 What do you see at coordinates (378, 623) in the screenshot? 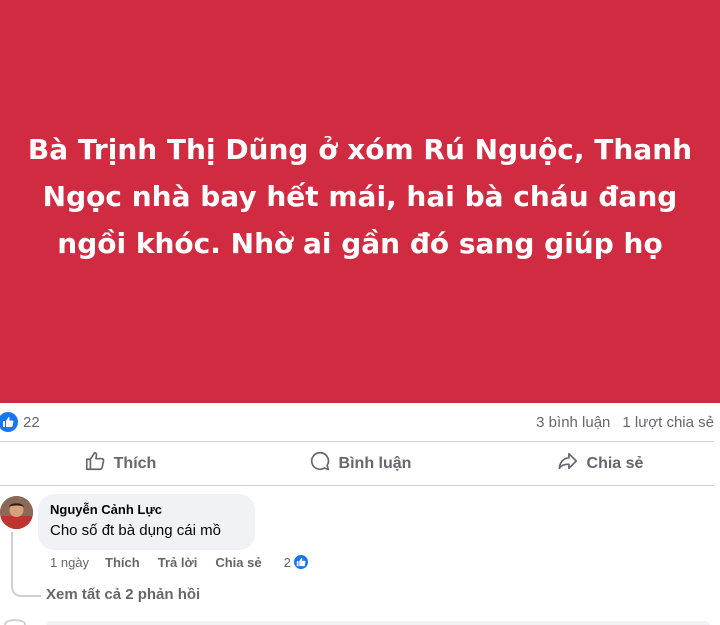
I see `next-comment-bubble` at bounding box center [378, 623].